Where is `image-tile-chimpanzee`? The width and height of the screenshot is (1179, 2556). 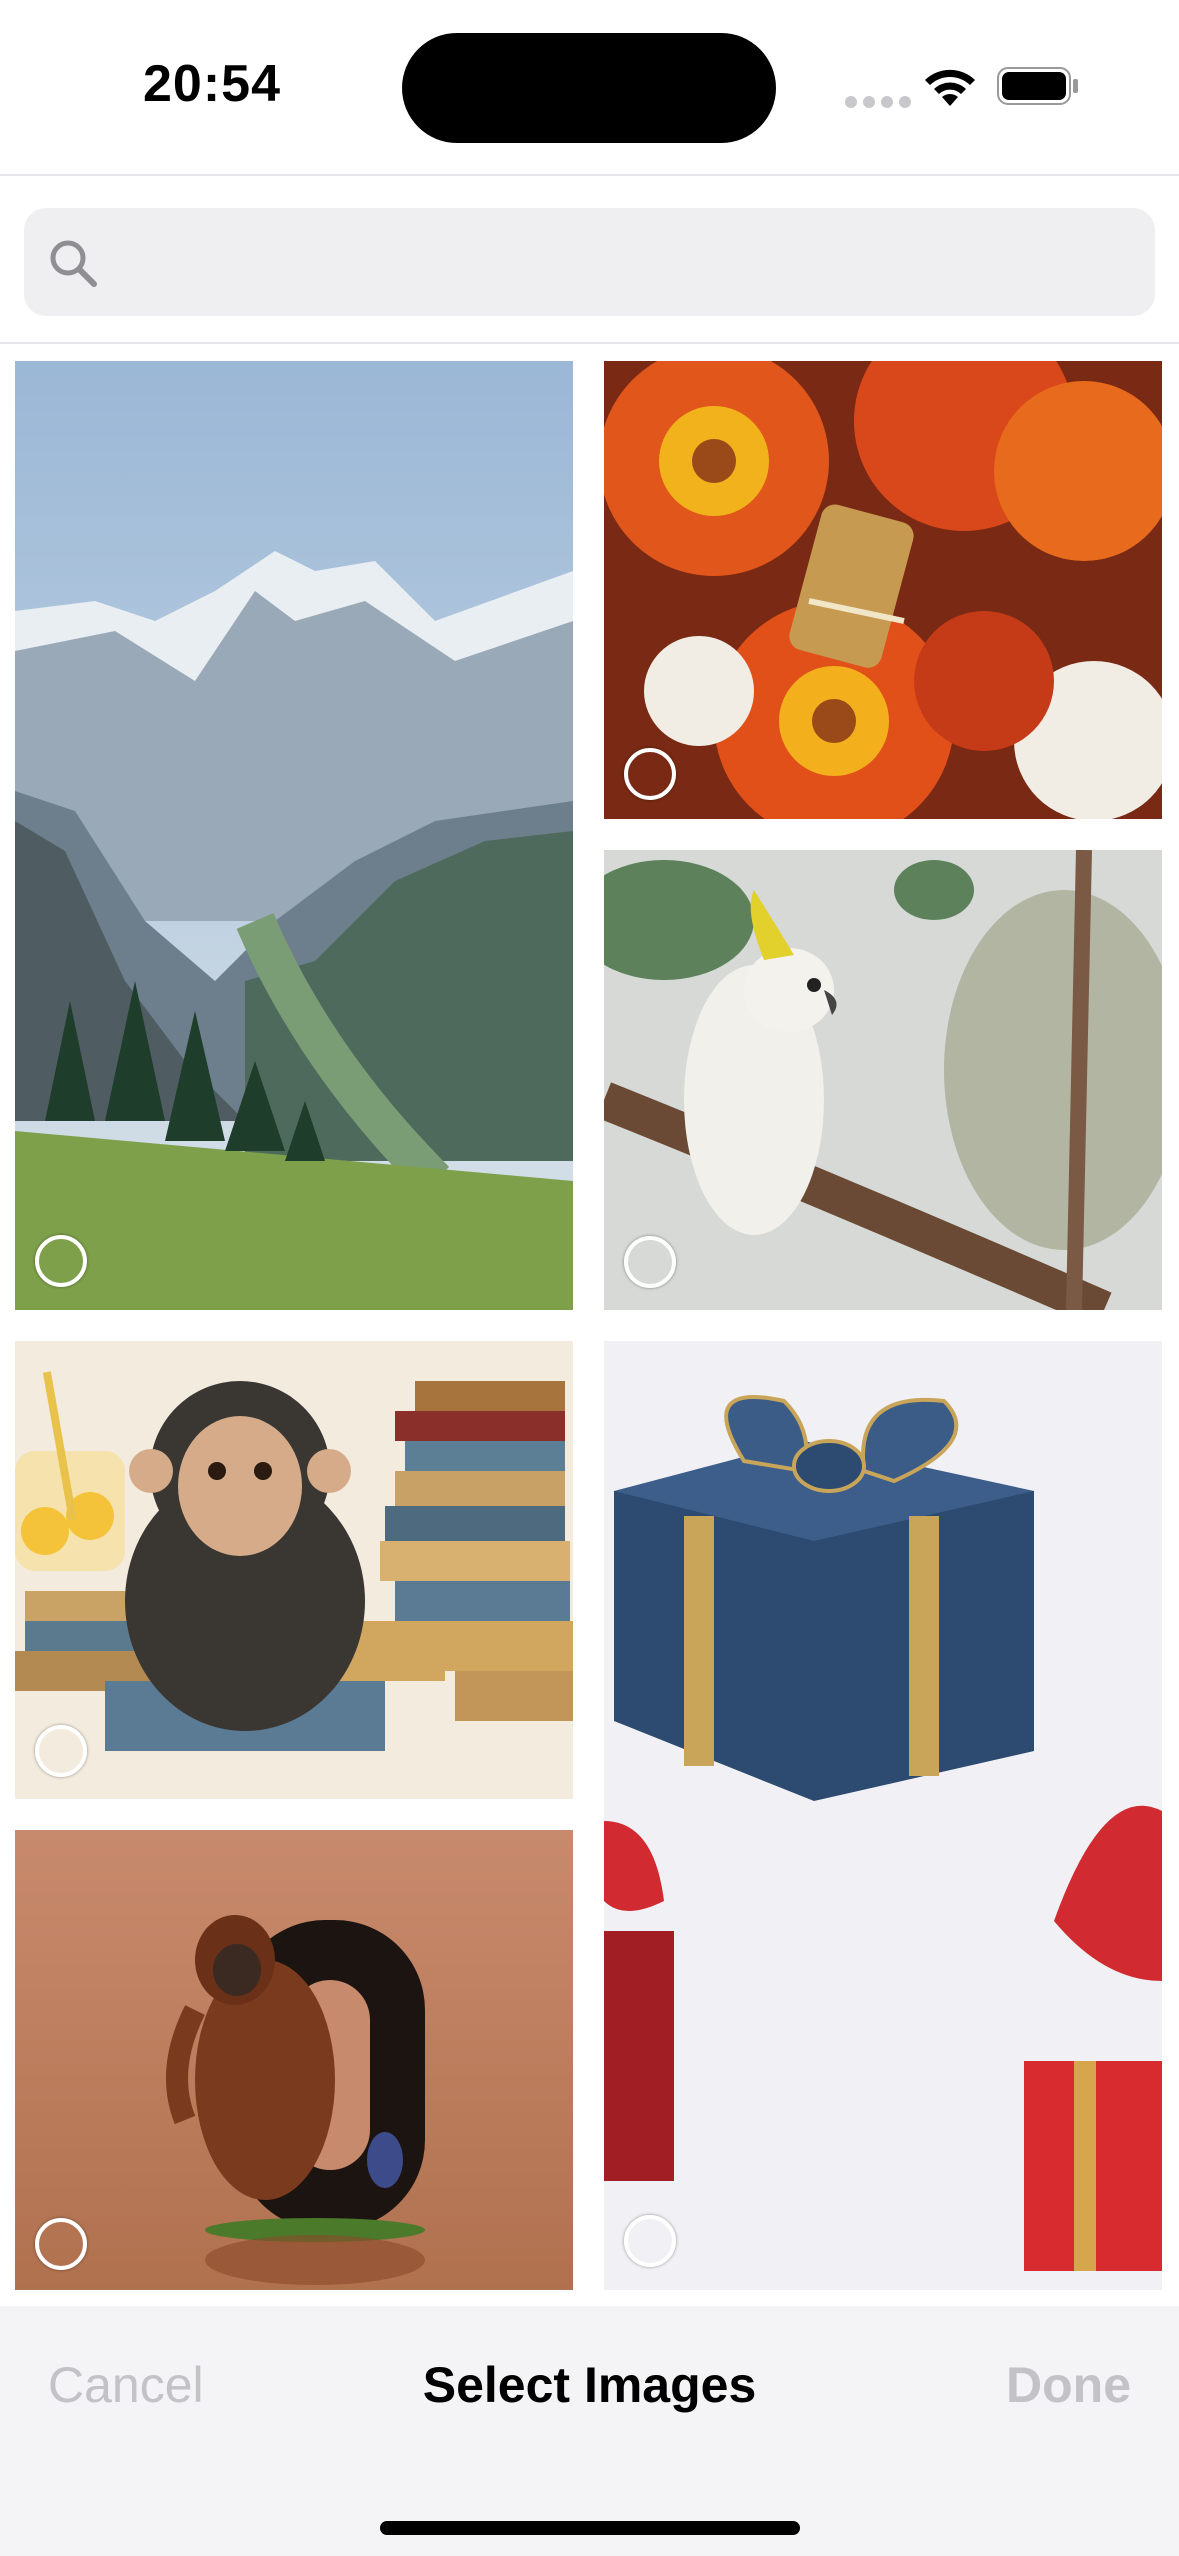
image-tile-chimpanzee is located at coordinates (294, 1570).